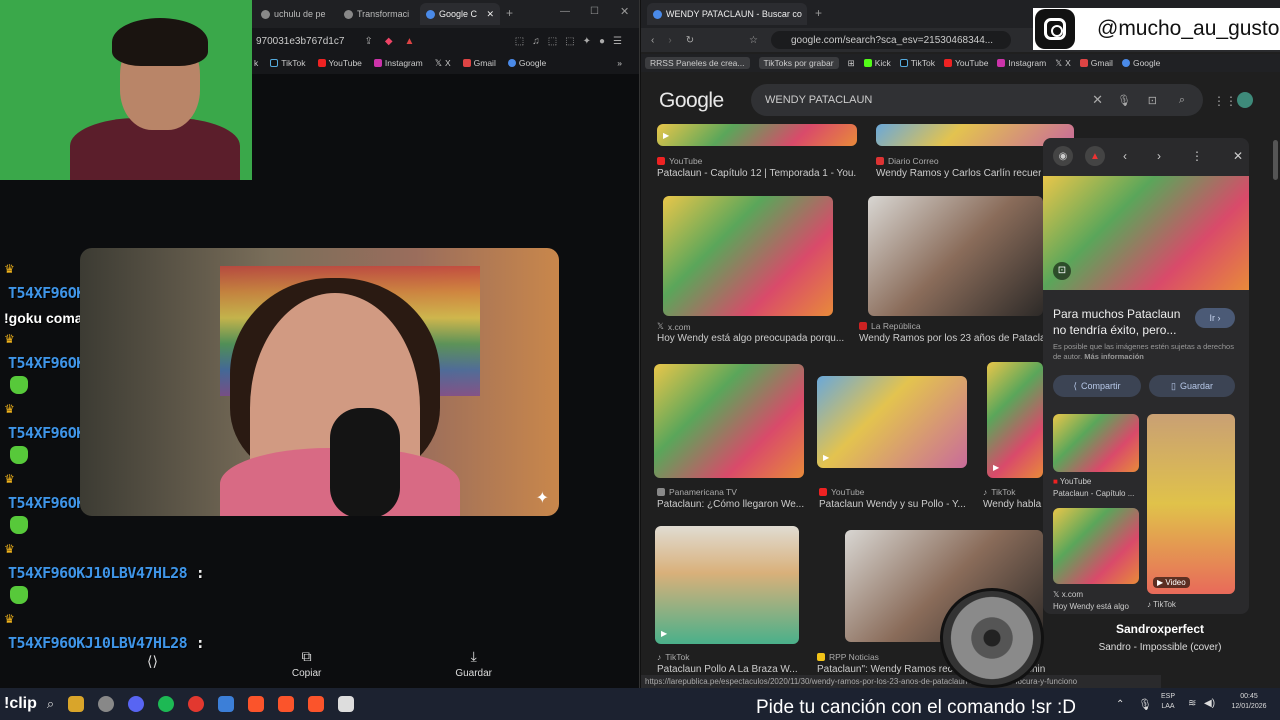 The height and width of the screenshot is (720, 1280). What do you see at coordinates (565, 11) in the screenshot?
I see `minimize-icon: —` at bounding box center [565, 11].